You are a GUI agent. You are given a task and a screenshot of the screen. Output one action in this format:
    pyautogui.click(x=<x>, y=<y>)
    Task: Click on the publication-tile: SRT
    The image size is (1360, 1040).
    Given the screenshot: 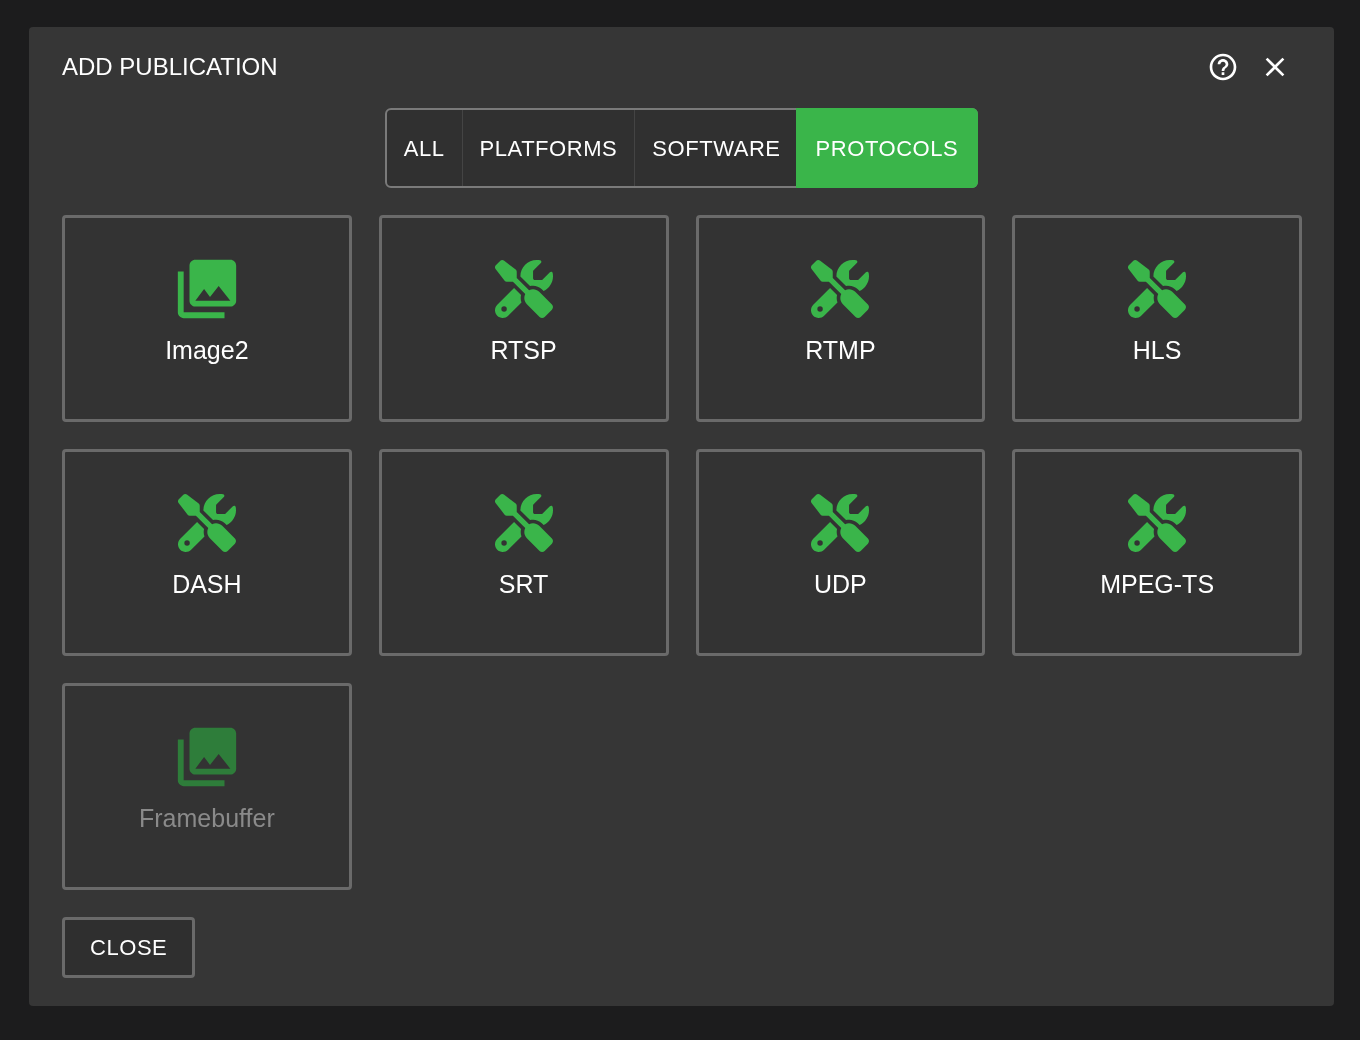 What is the action you would take?
    pyautogui.click(x=523, y=552)
    